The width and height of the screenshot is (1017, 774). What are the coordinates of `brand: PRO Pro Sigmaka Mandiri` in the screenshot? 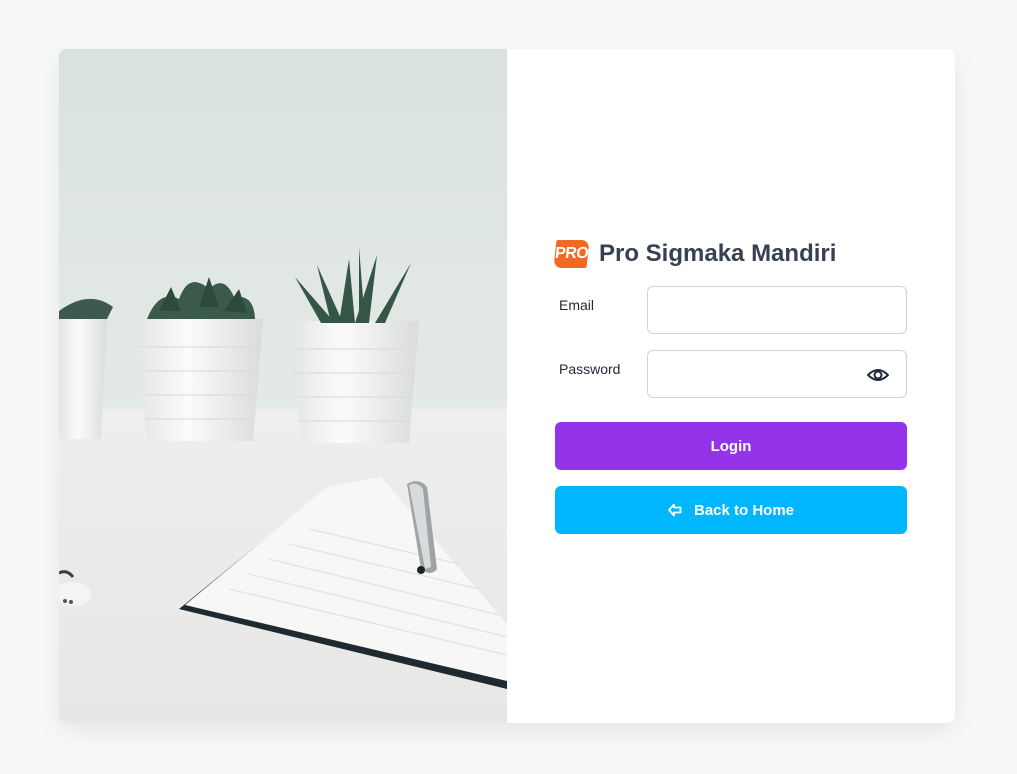 It's located at (695, 254).